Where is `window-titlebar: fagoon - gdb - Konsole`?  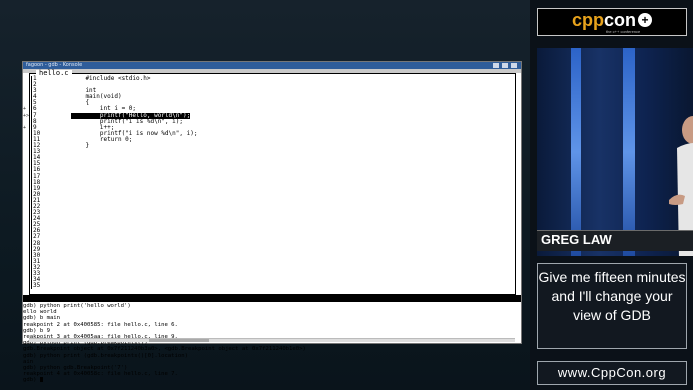
window-titlebar: fagoon - gdb - Konsole is located at coordinates (272, 65).